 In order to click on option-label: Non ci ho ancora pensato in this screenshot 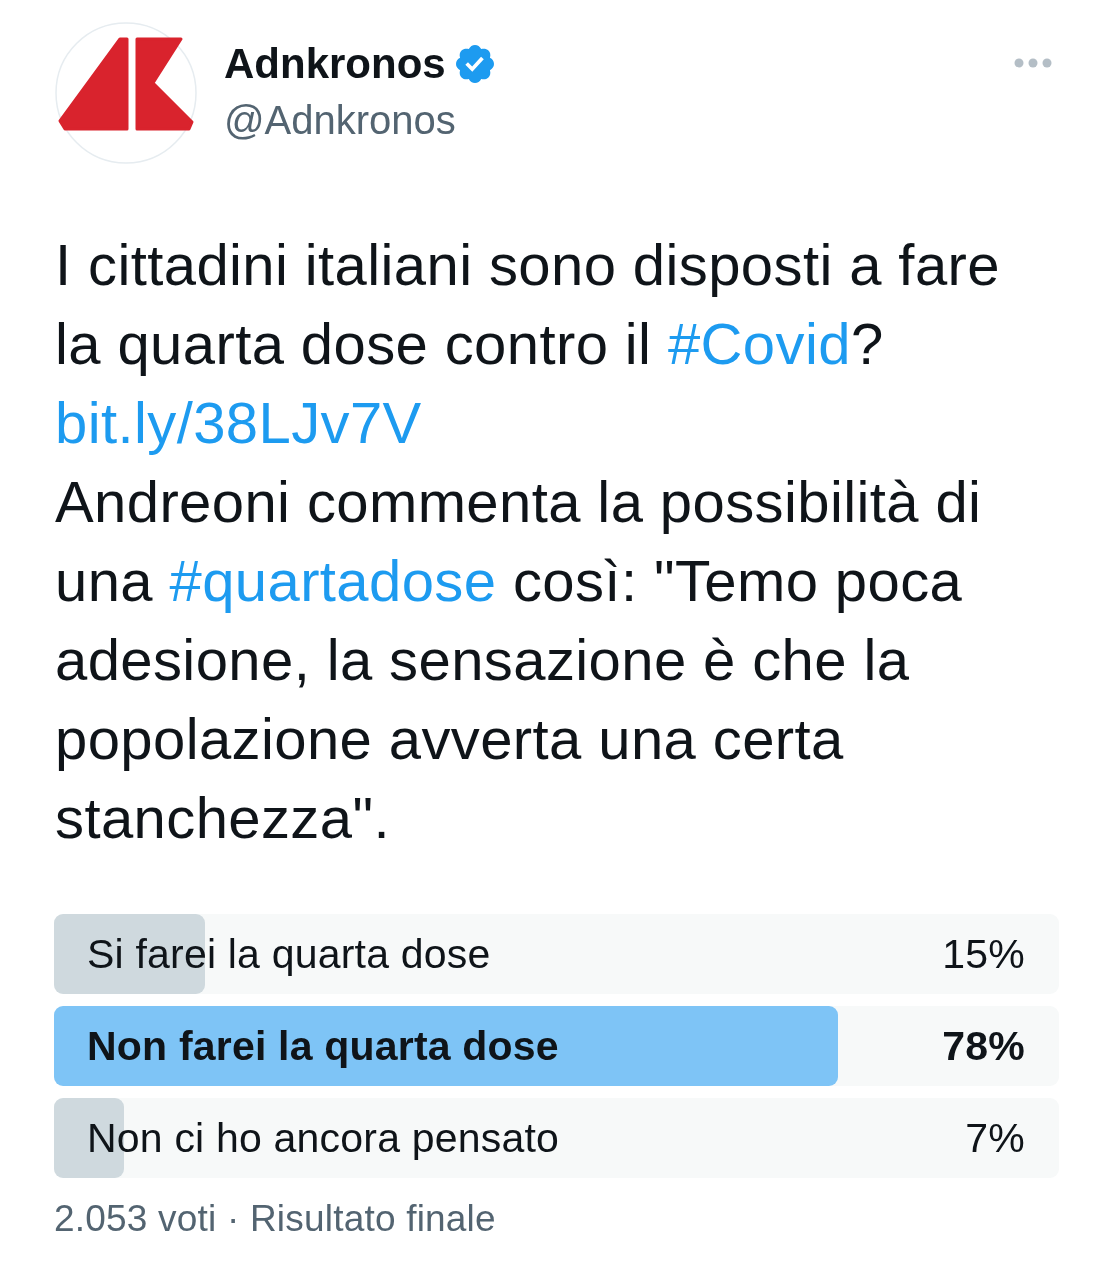, I will do `click(323, 1138)`.